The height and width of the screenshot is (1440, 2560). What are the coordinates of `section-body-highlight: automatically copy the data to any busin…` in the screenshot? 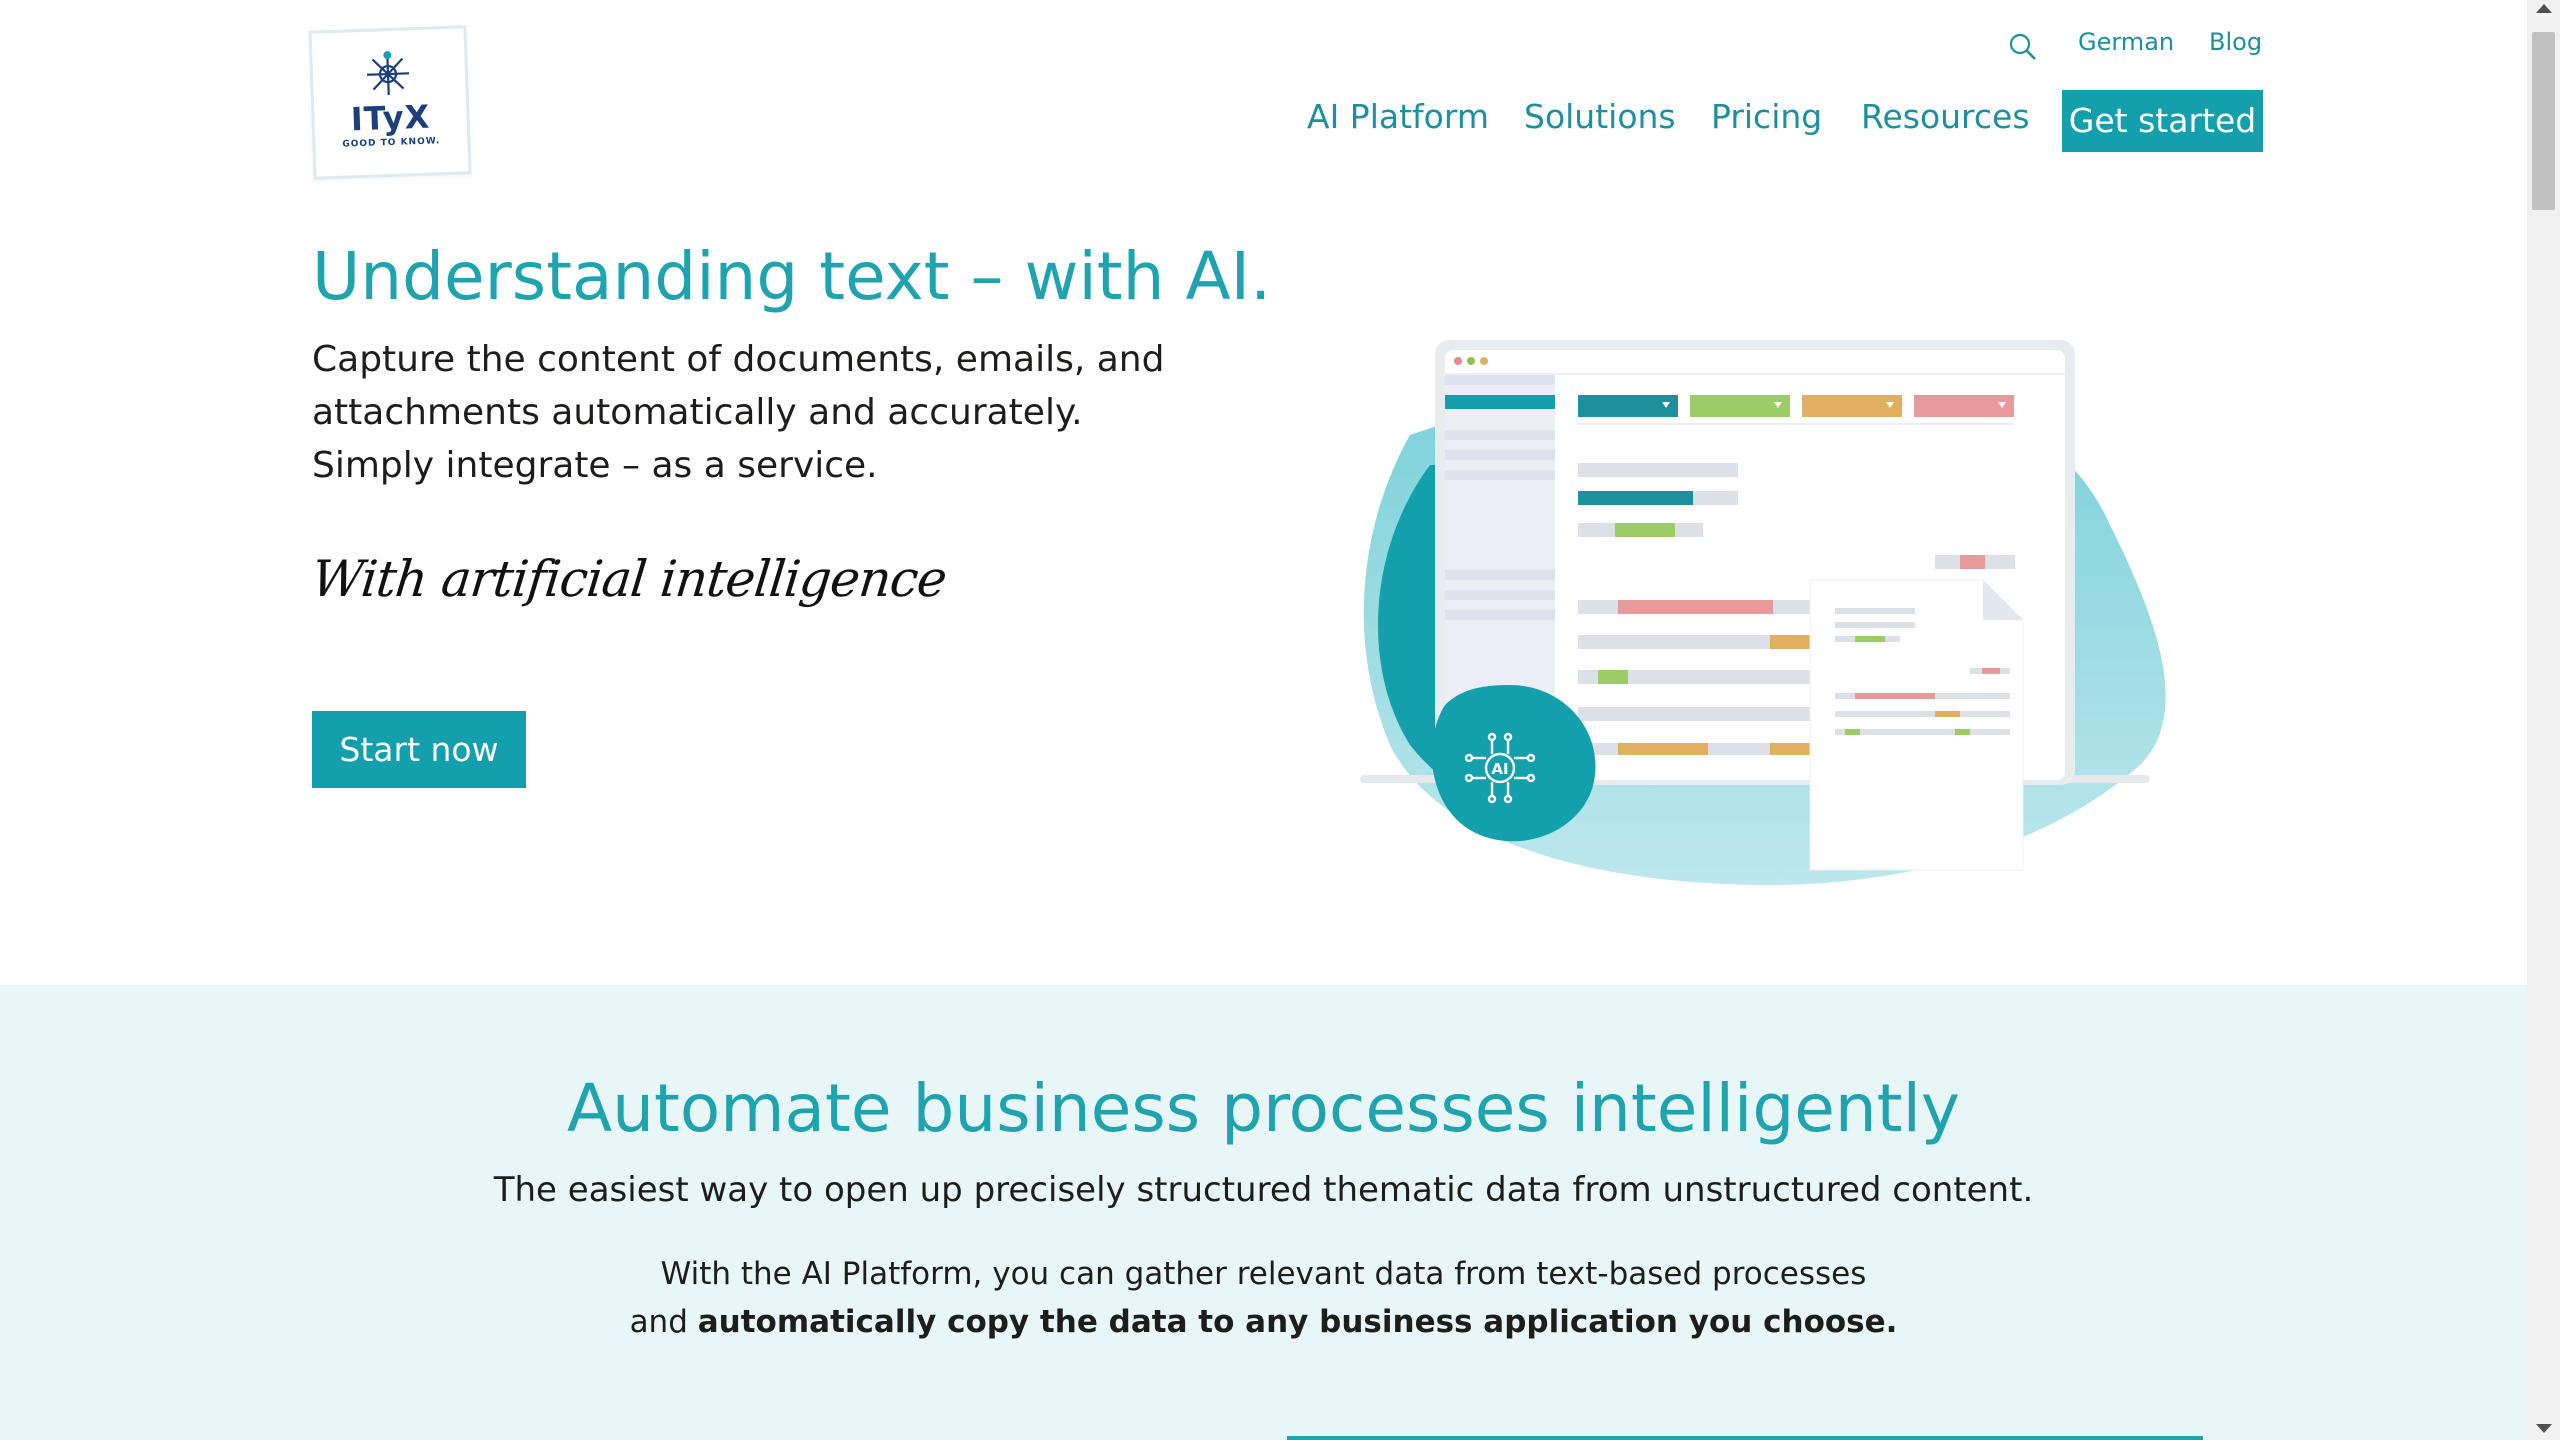 It's located at (1297, 1322).